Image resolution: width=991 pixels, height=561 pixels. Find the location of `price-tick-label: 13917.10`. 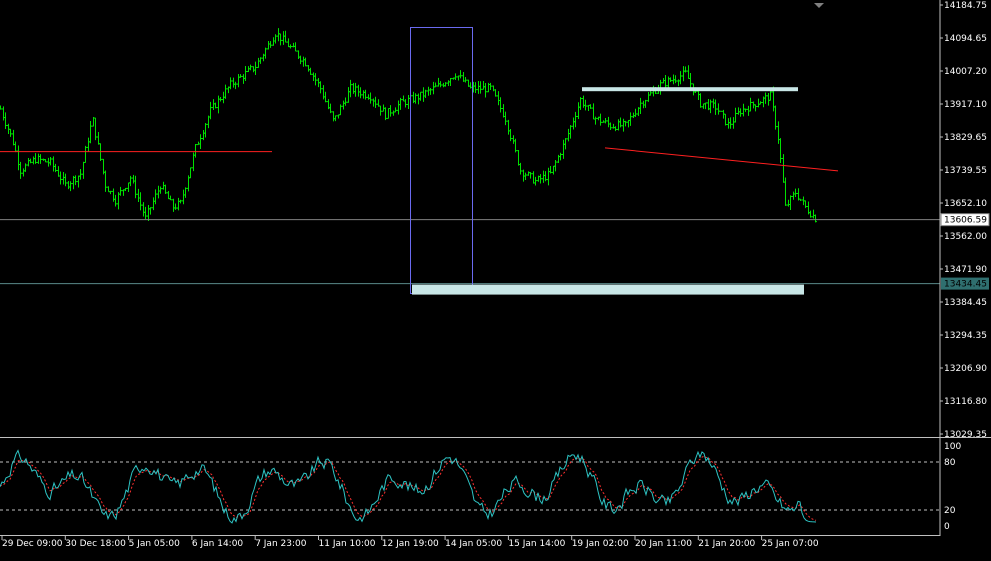

price-tick-label: 13917.10 is located at coordinates (965, 105).